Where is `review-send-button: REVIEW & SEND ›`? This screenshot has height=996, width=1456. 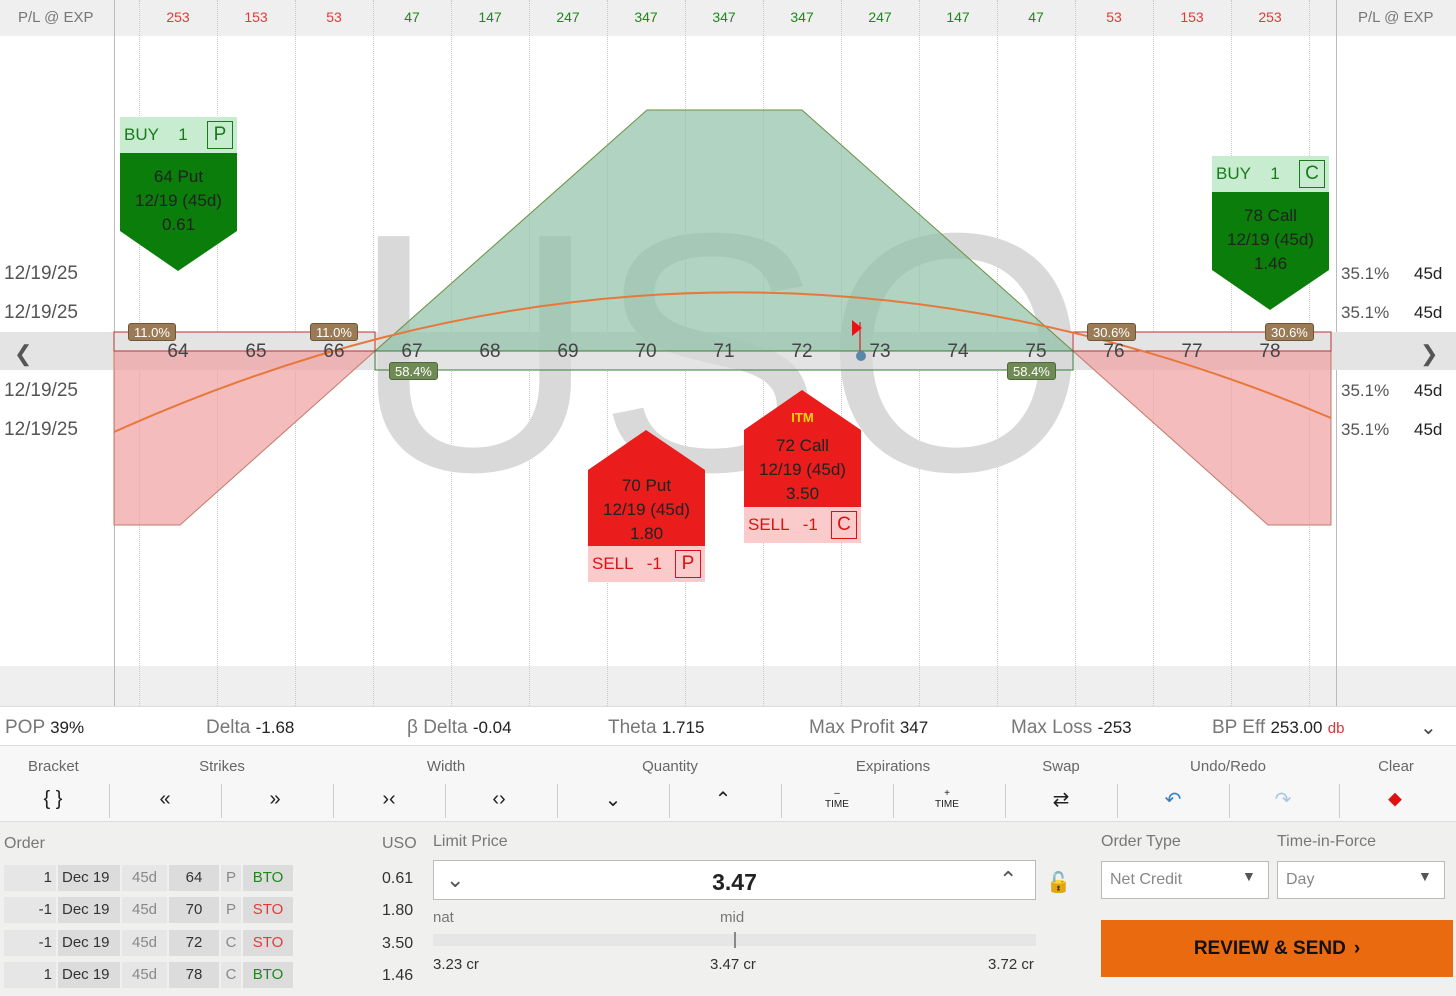 review-send-button: REVIEW & SEND › is located at coordinates (1277, 948).